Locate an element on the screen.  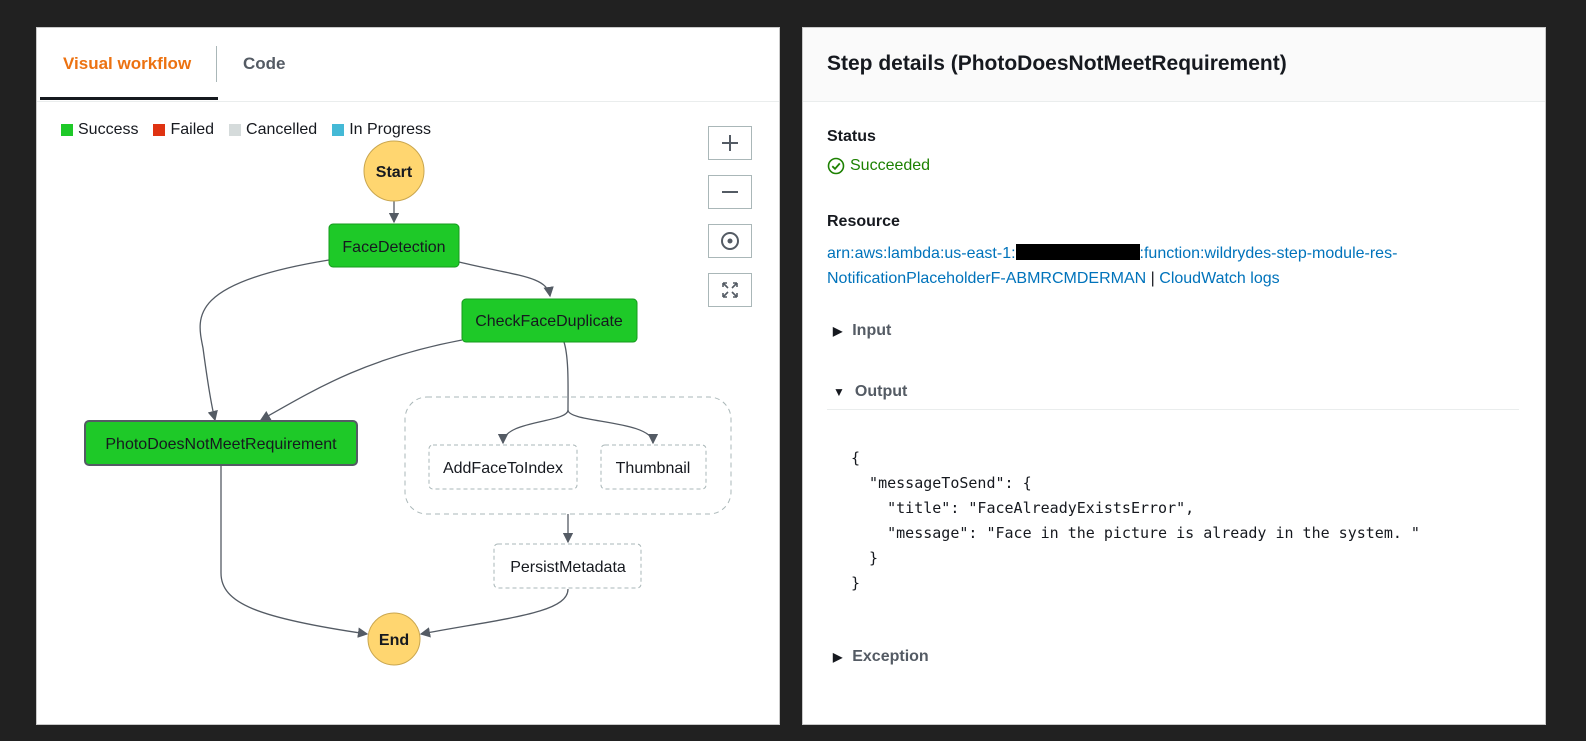
checkfaceduplicate-node-label: CheckFaceDuplicate is located at coordinates (549, 321).